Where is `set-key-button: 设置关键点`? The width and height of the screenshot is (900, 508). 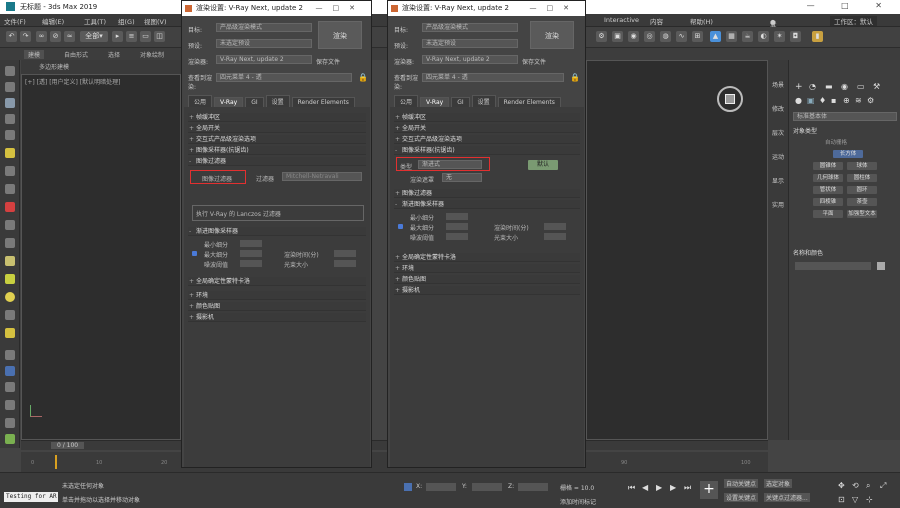
set-key-button: 设置关键点 is located at coordinates (741, 497).